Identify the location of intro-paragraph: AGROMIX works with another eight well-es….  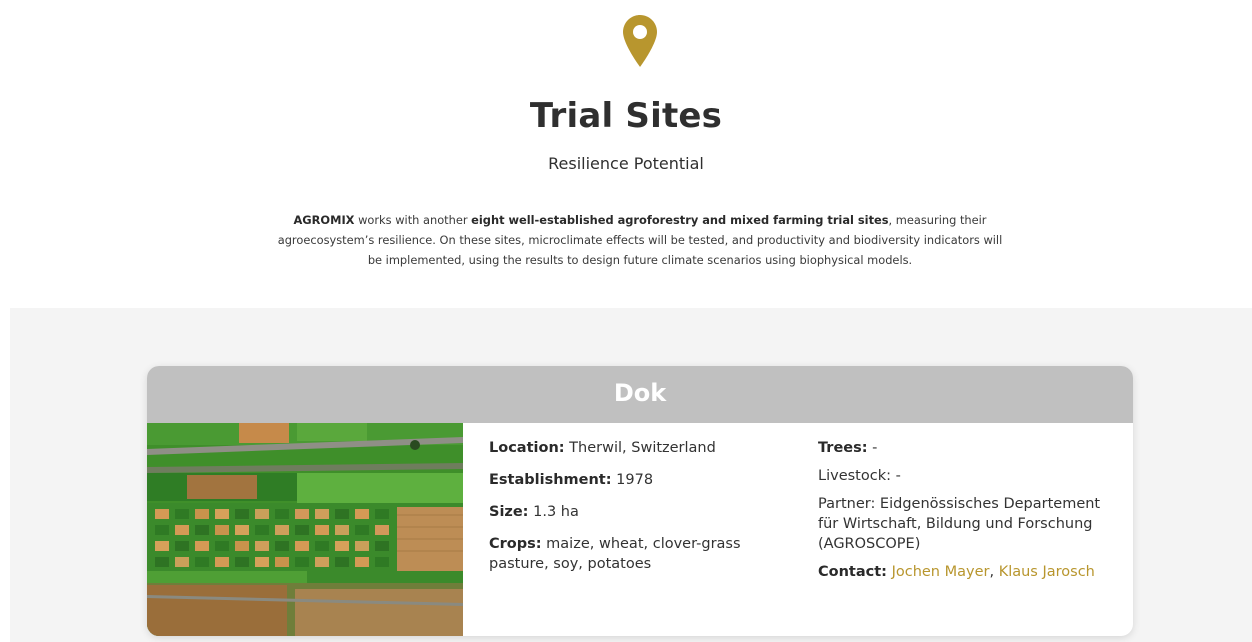
(640, 240).